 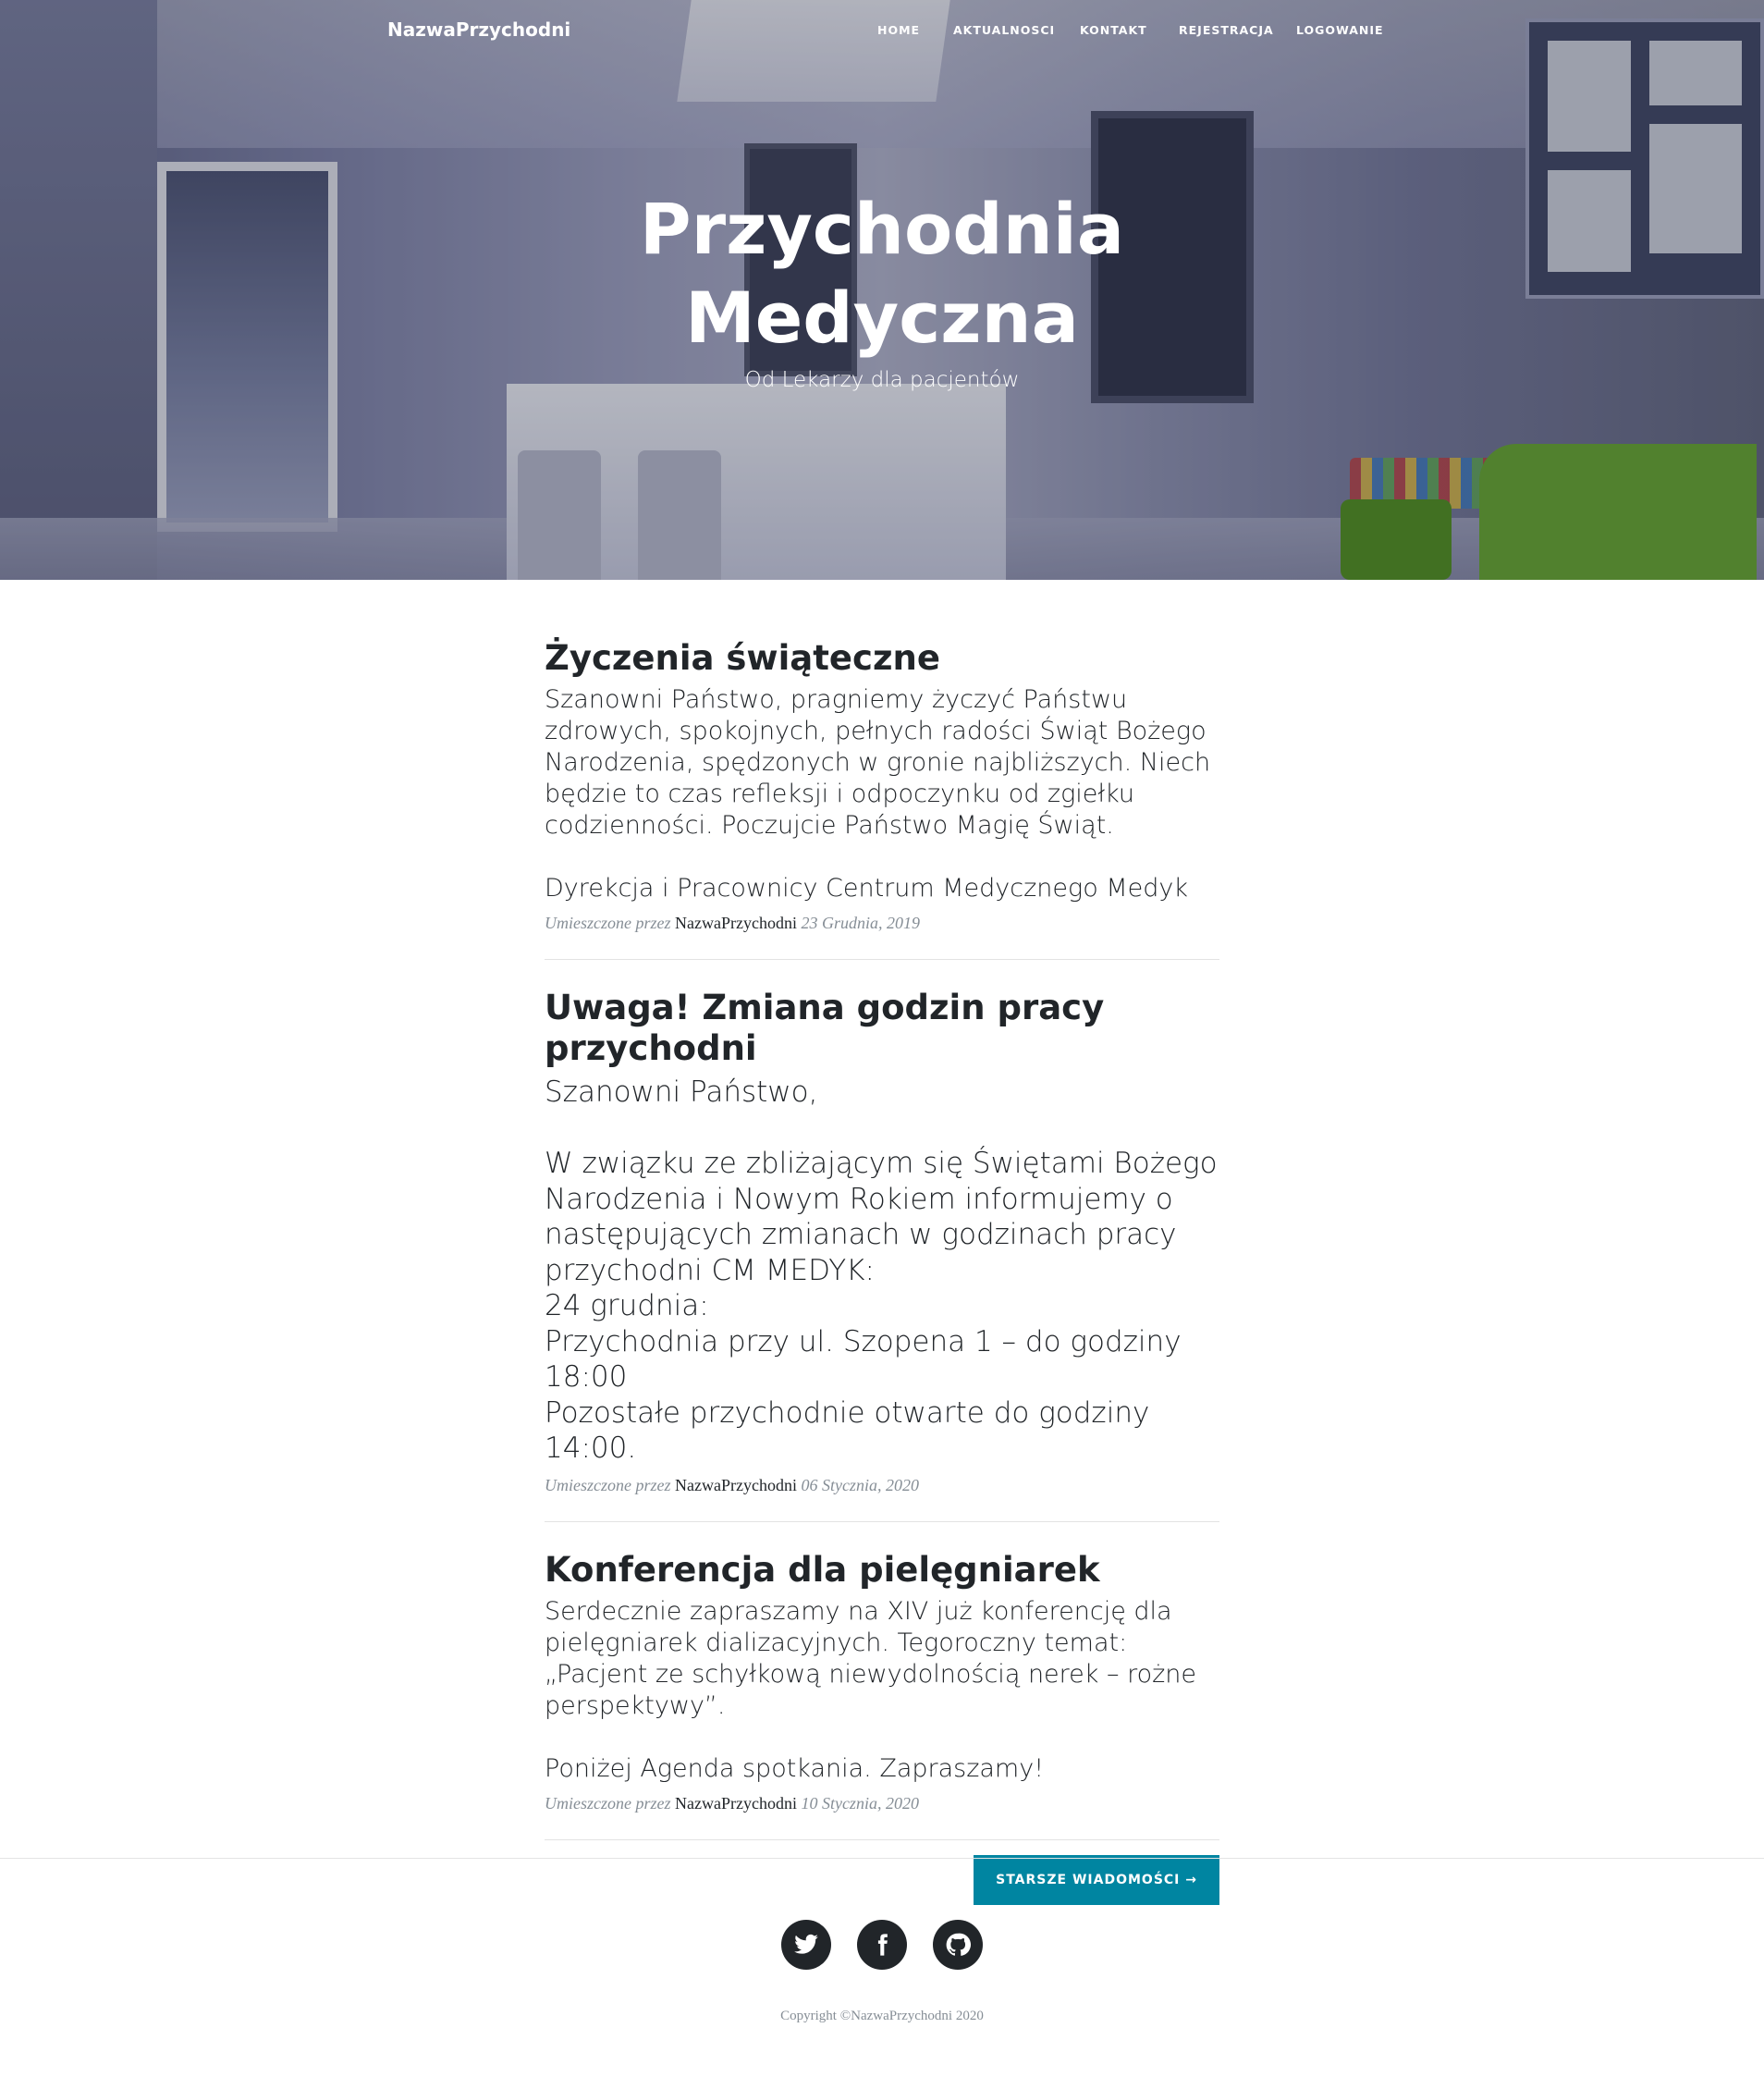 What do you see at coordinates (882, 1570) in the screenshot?
I see `post-title: Konferencja dla pielęgniarek` at bounding box center [882, 1570].